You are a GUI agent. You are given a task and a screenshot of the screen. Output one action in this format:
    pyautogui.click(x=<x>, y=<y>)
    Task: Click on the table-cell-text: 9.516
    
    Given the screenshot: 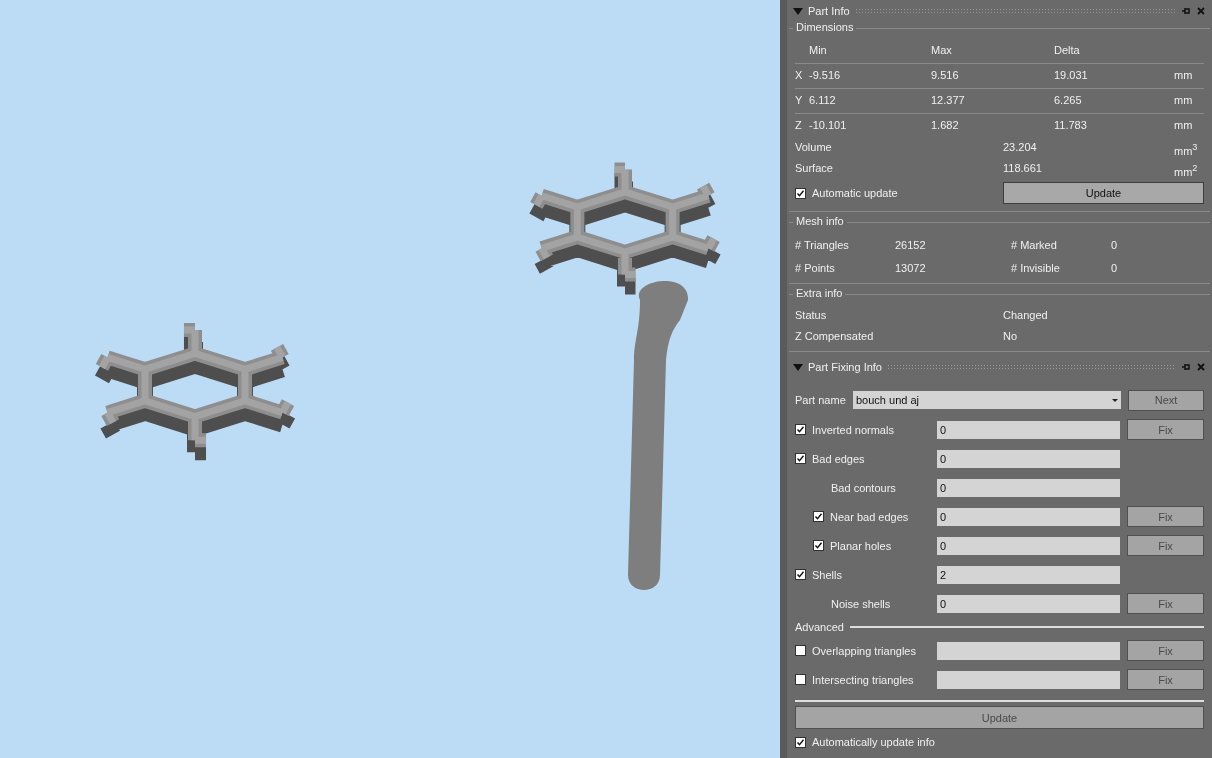 What is the action you would take?
    pyautogui.click(x=945, y=75)
    